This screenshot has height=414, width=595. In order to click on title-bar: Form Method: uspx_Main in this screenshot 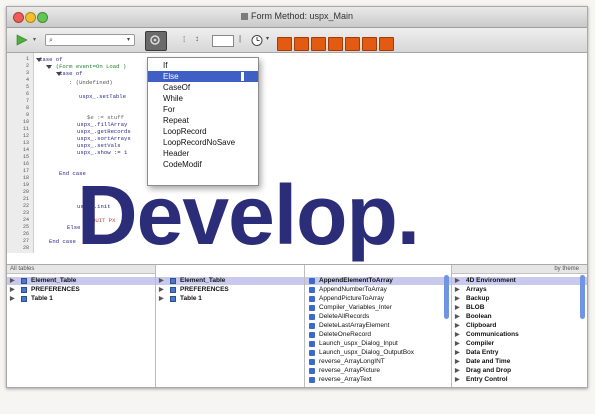, I will do `click(297, 17)`.